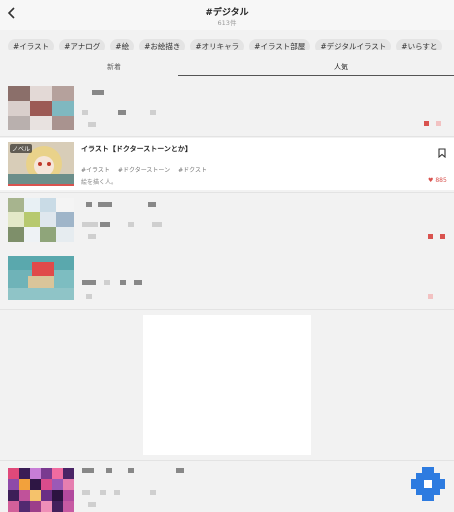 This screenshot has width=454, height=512. Describe the element at coordinates (144, 170) in the screenshot. I see `novel-tag: #ドクターストーン` at that location.